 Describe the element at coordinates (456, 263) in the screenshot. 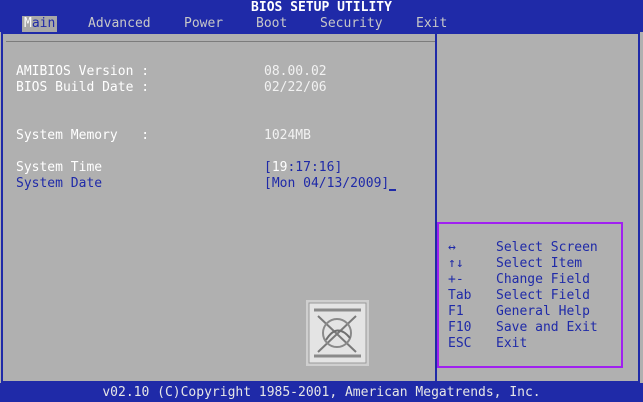

I see `help-key-up-down: ↑↓` at that location.